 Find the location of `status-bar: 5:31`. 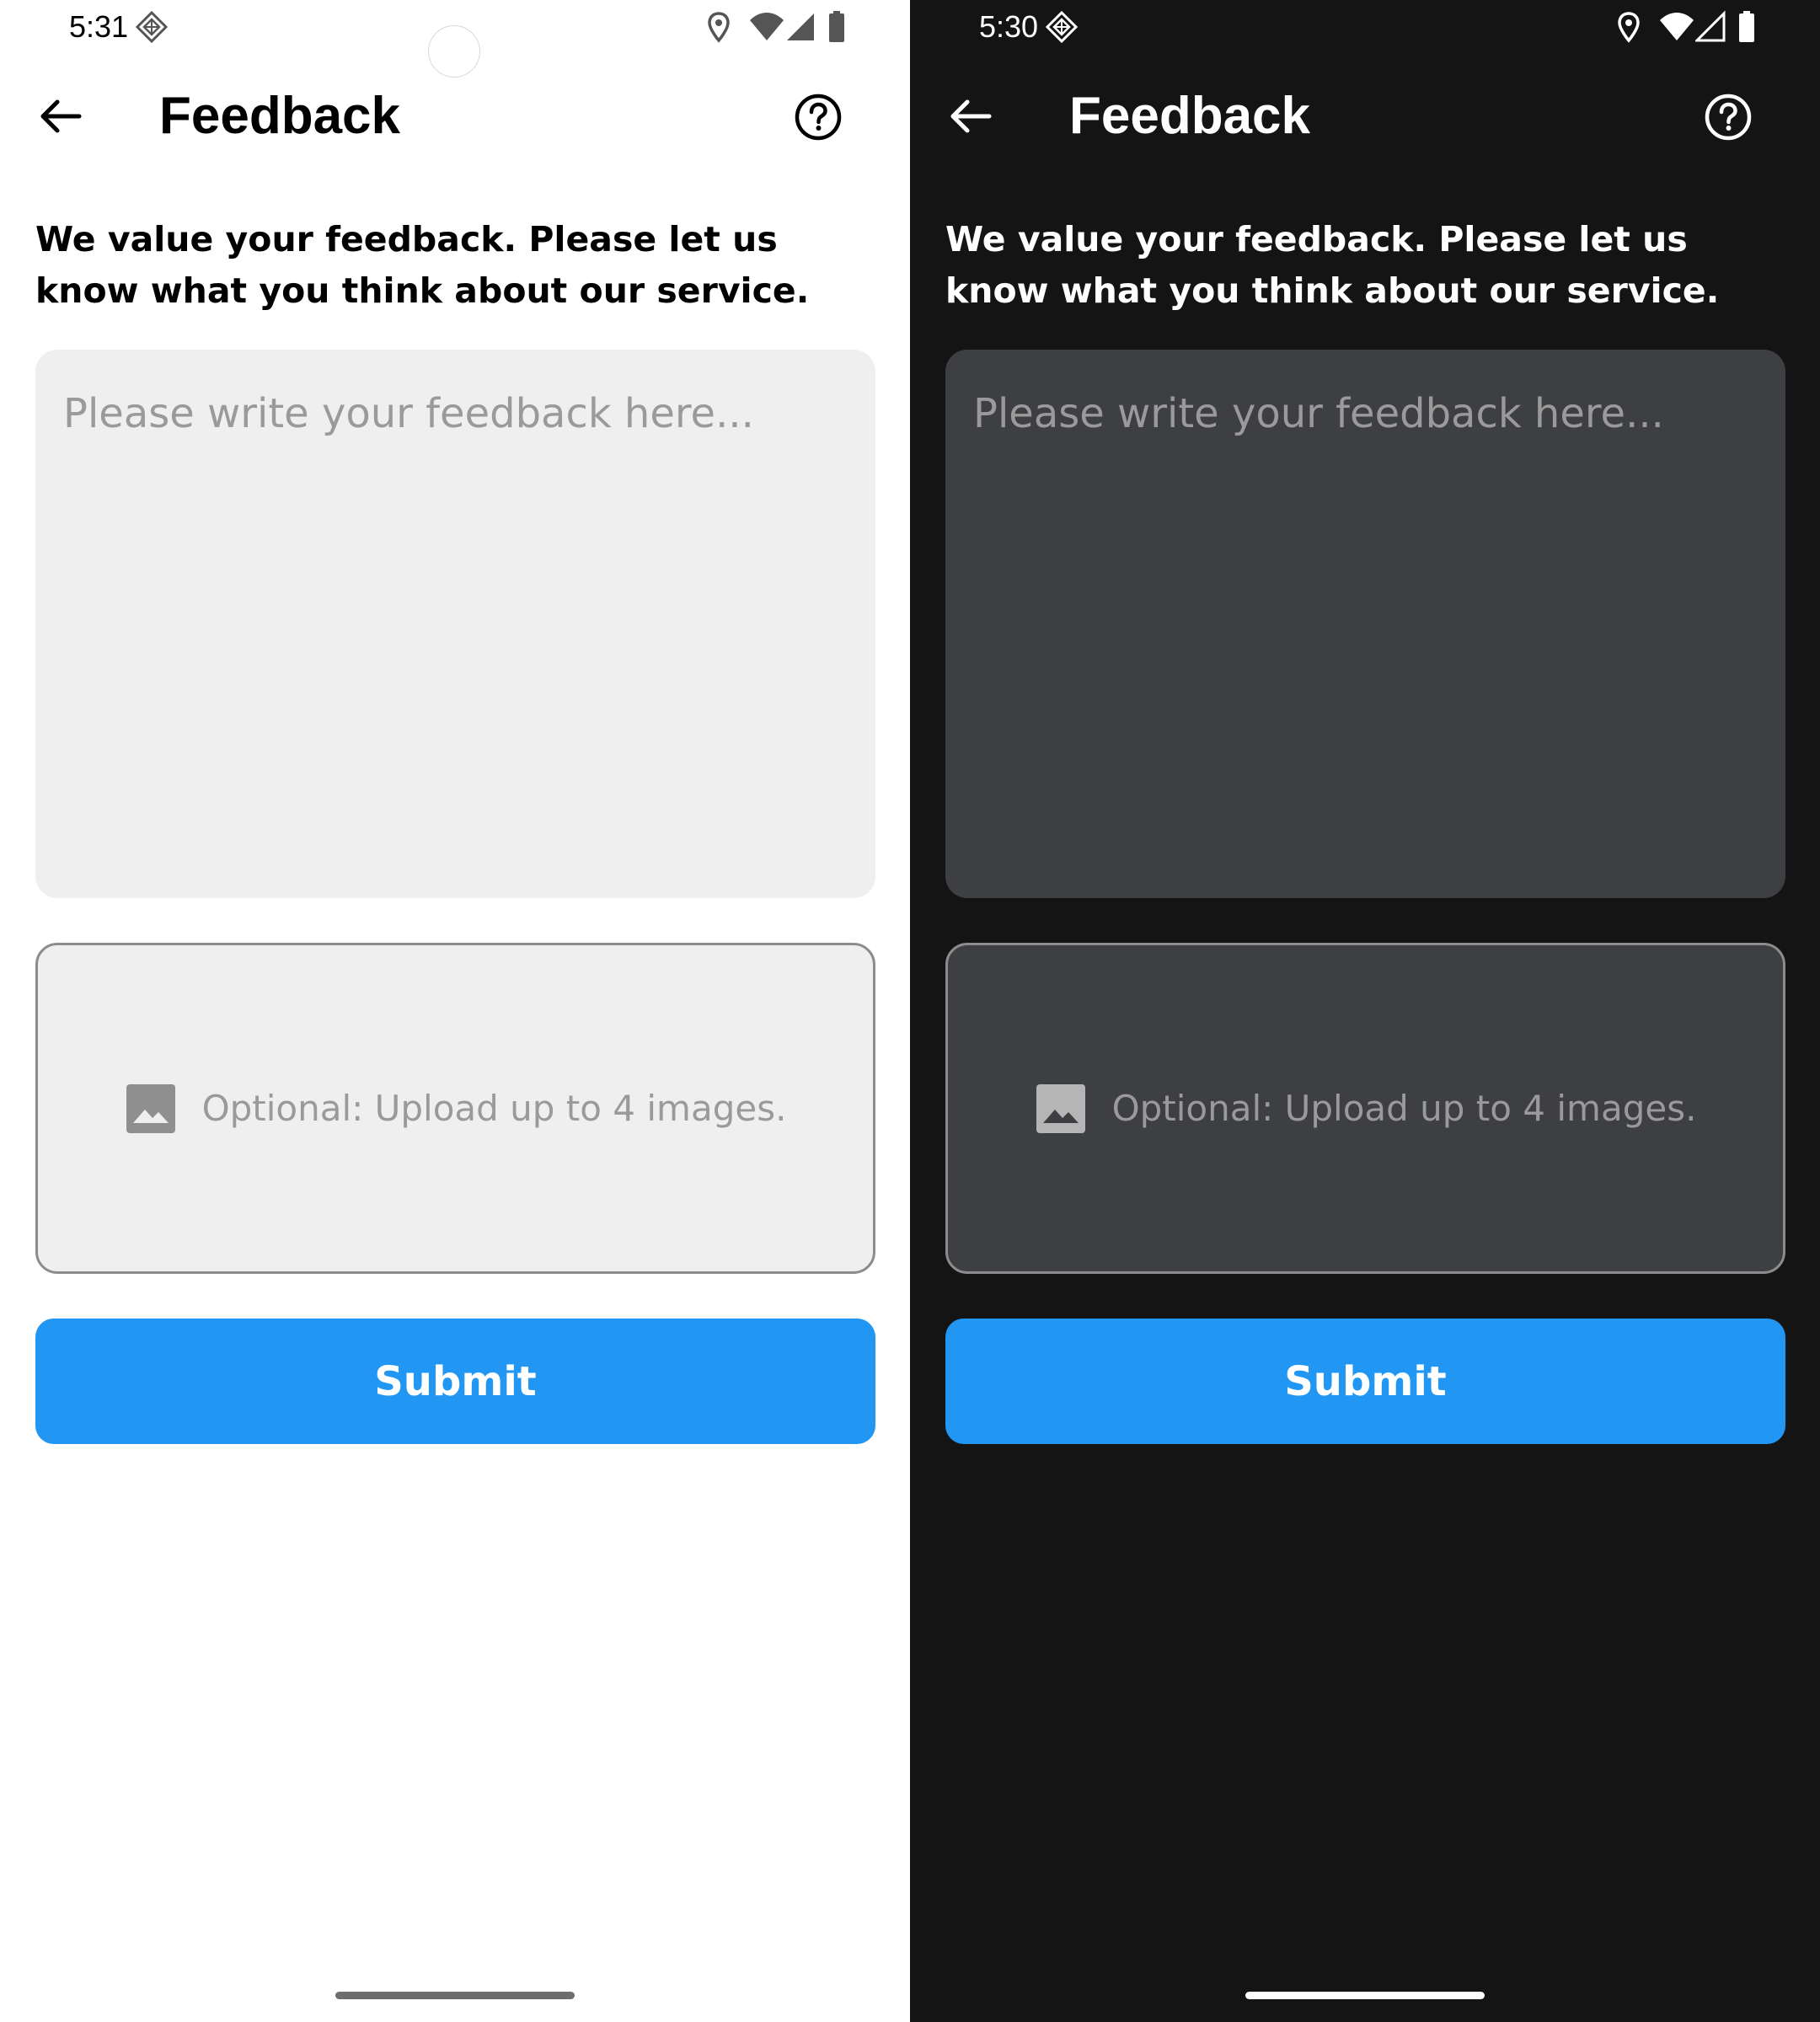

status-bar: 5:31 is located at coordinates (455, 39).